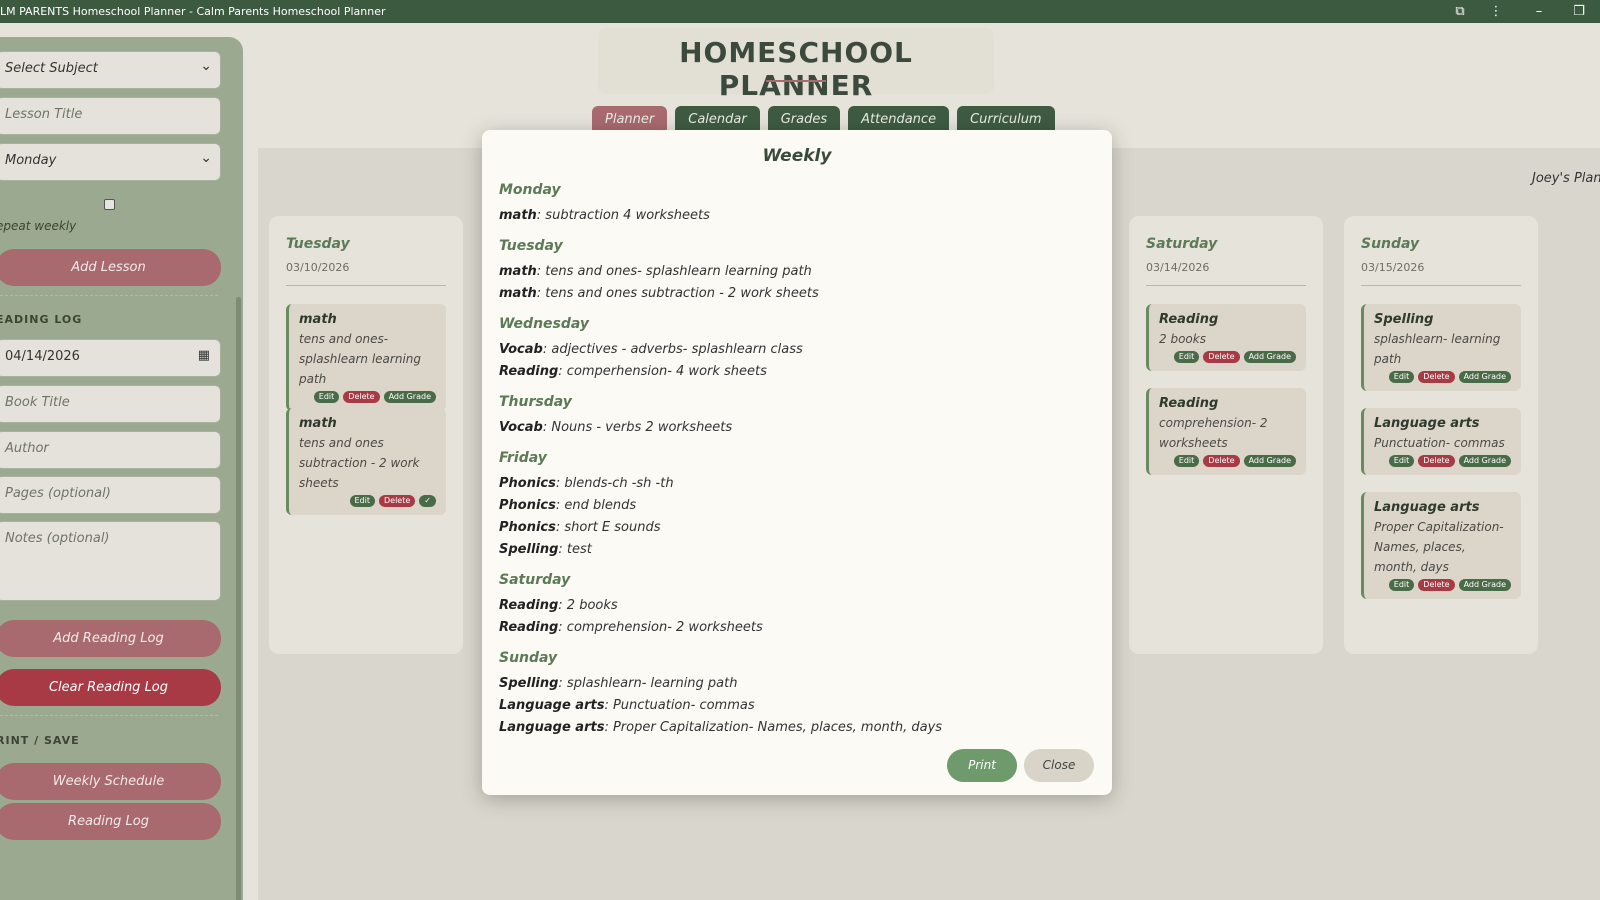 This screenshot has height=900, width=1600. I want to click on modal-item: Language arts: Punctuation- commas, so click(627, 705).